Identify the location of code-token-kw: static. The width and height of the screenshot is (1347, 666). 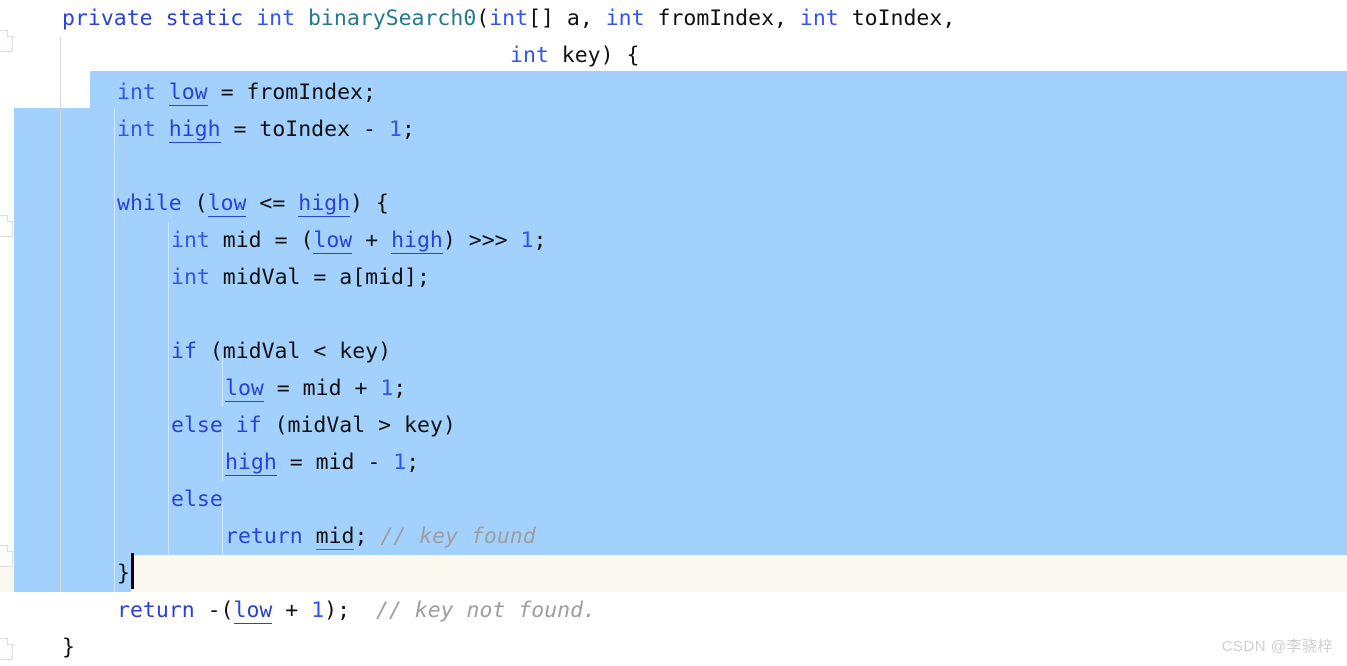
(204, 18).